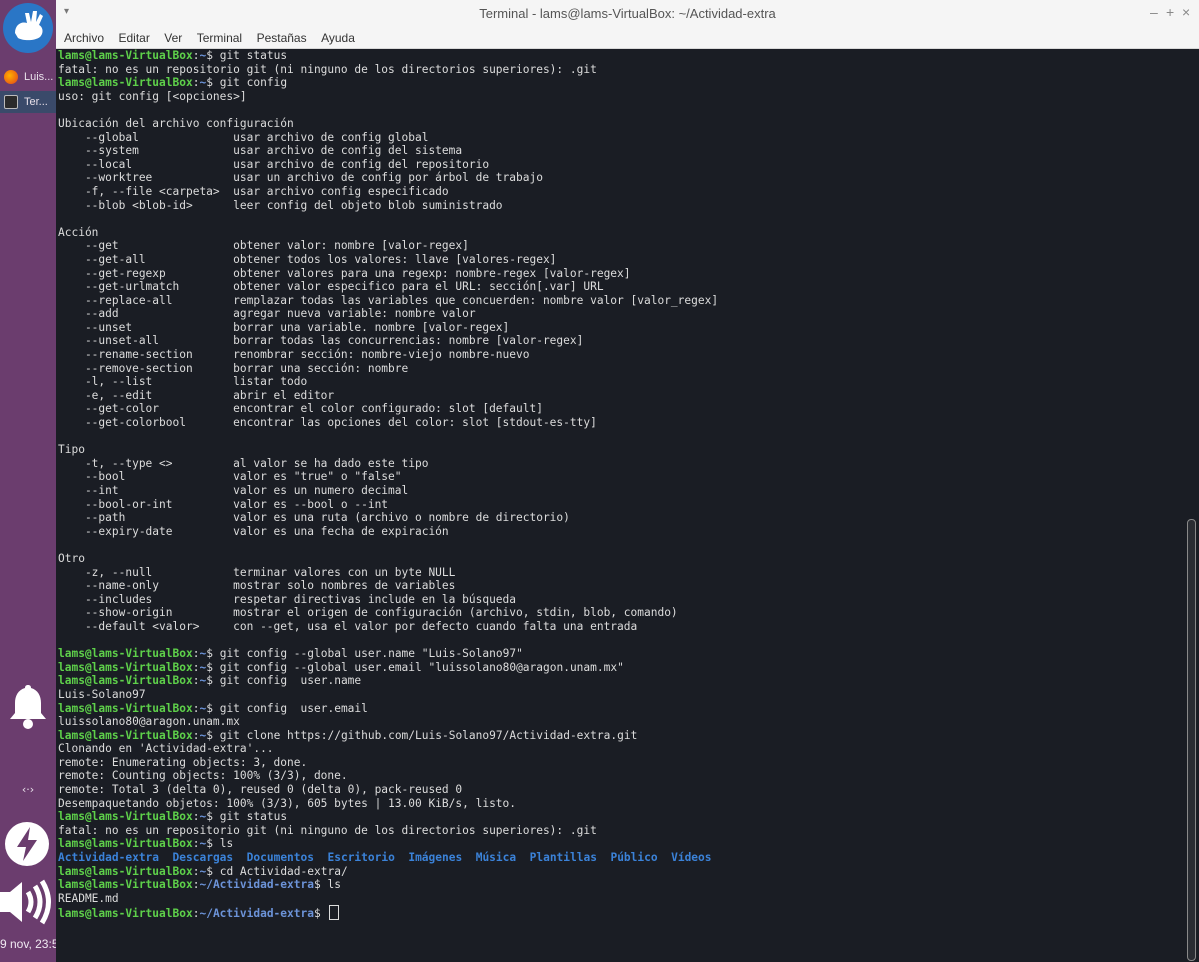  I want to click on terminal-cursor, so click(334, 913).